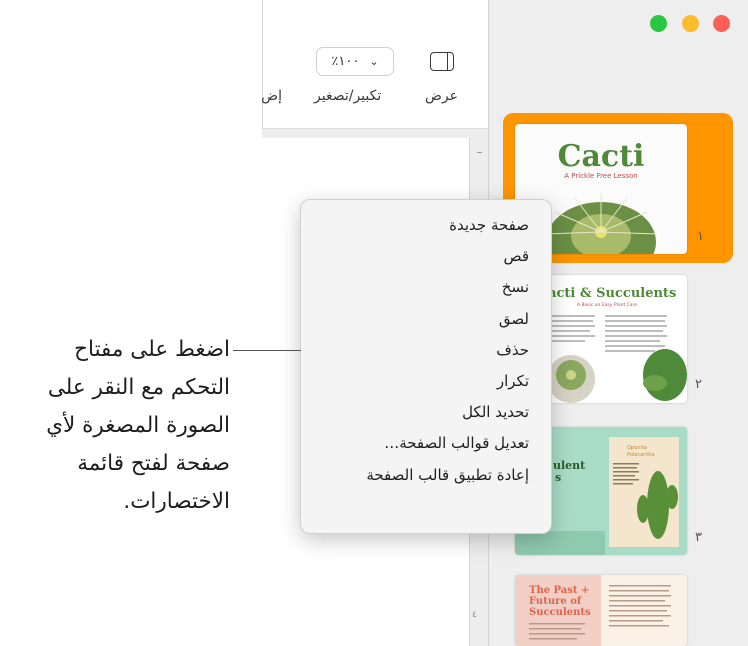 The image size is (748, 646). What do you see at coordinates (267, 350) in the screenshot?
I see `callout-leader-line` at bounding box center [267, 350].